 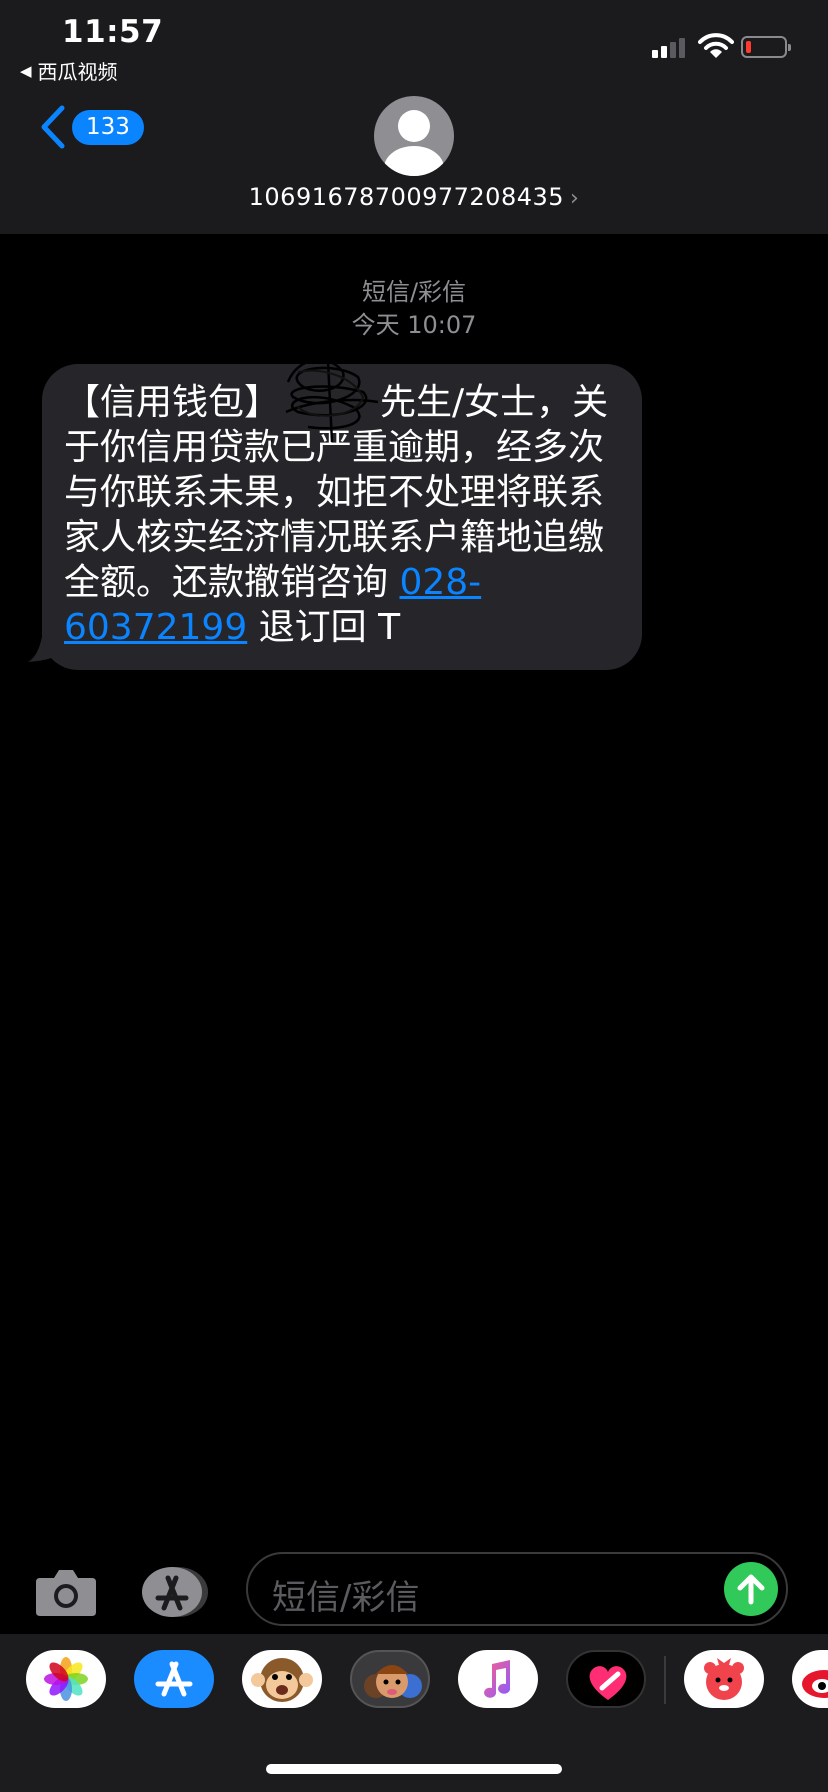 I want to click on weibo-icon, so click(x=810, y=1679).